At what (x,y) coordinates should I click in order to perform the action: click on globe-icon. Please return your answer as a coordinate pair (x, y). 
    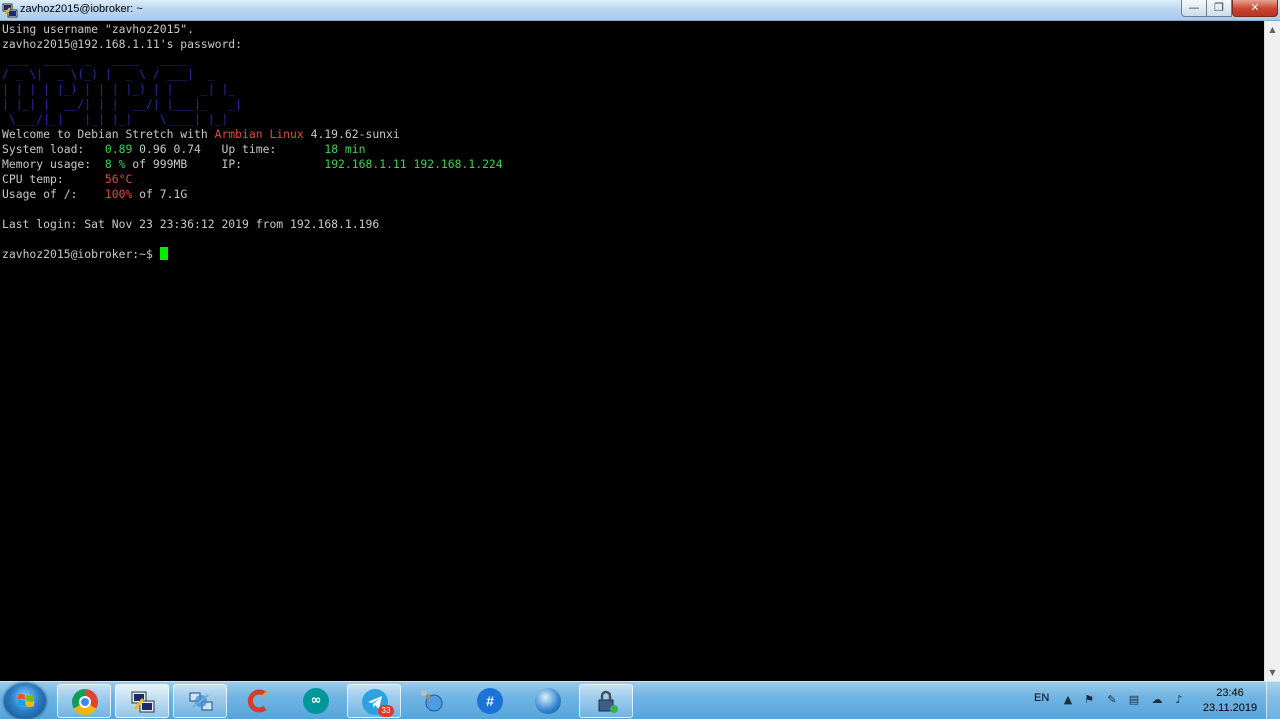
    Looking at the image, I should click on (548, 701).